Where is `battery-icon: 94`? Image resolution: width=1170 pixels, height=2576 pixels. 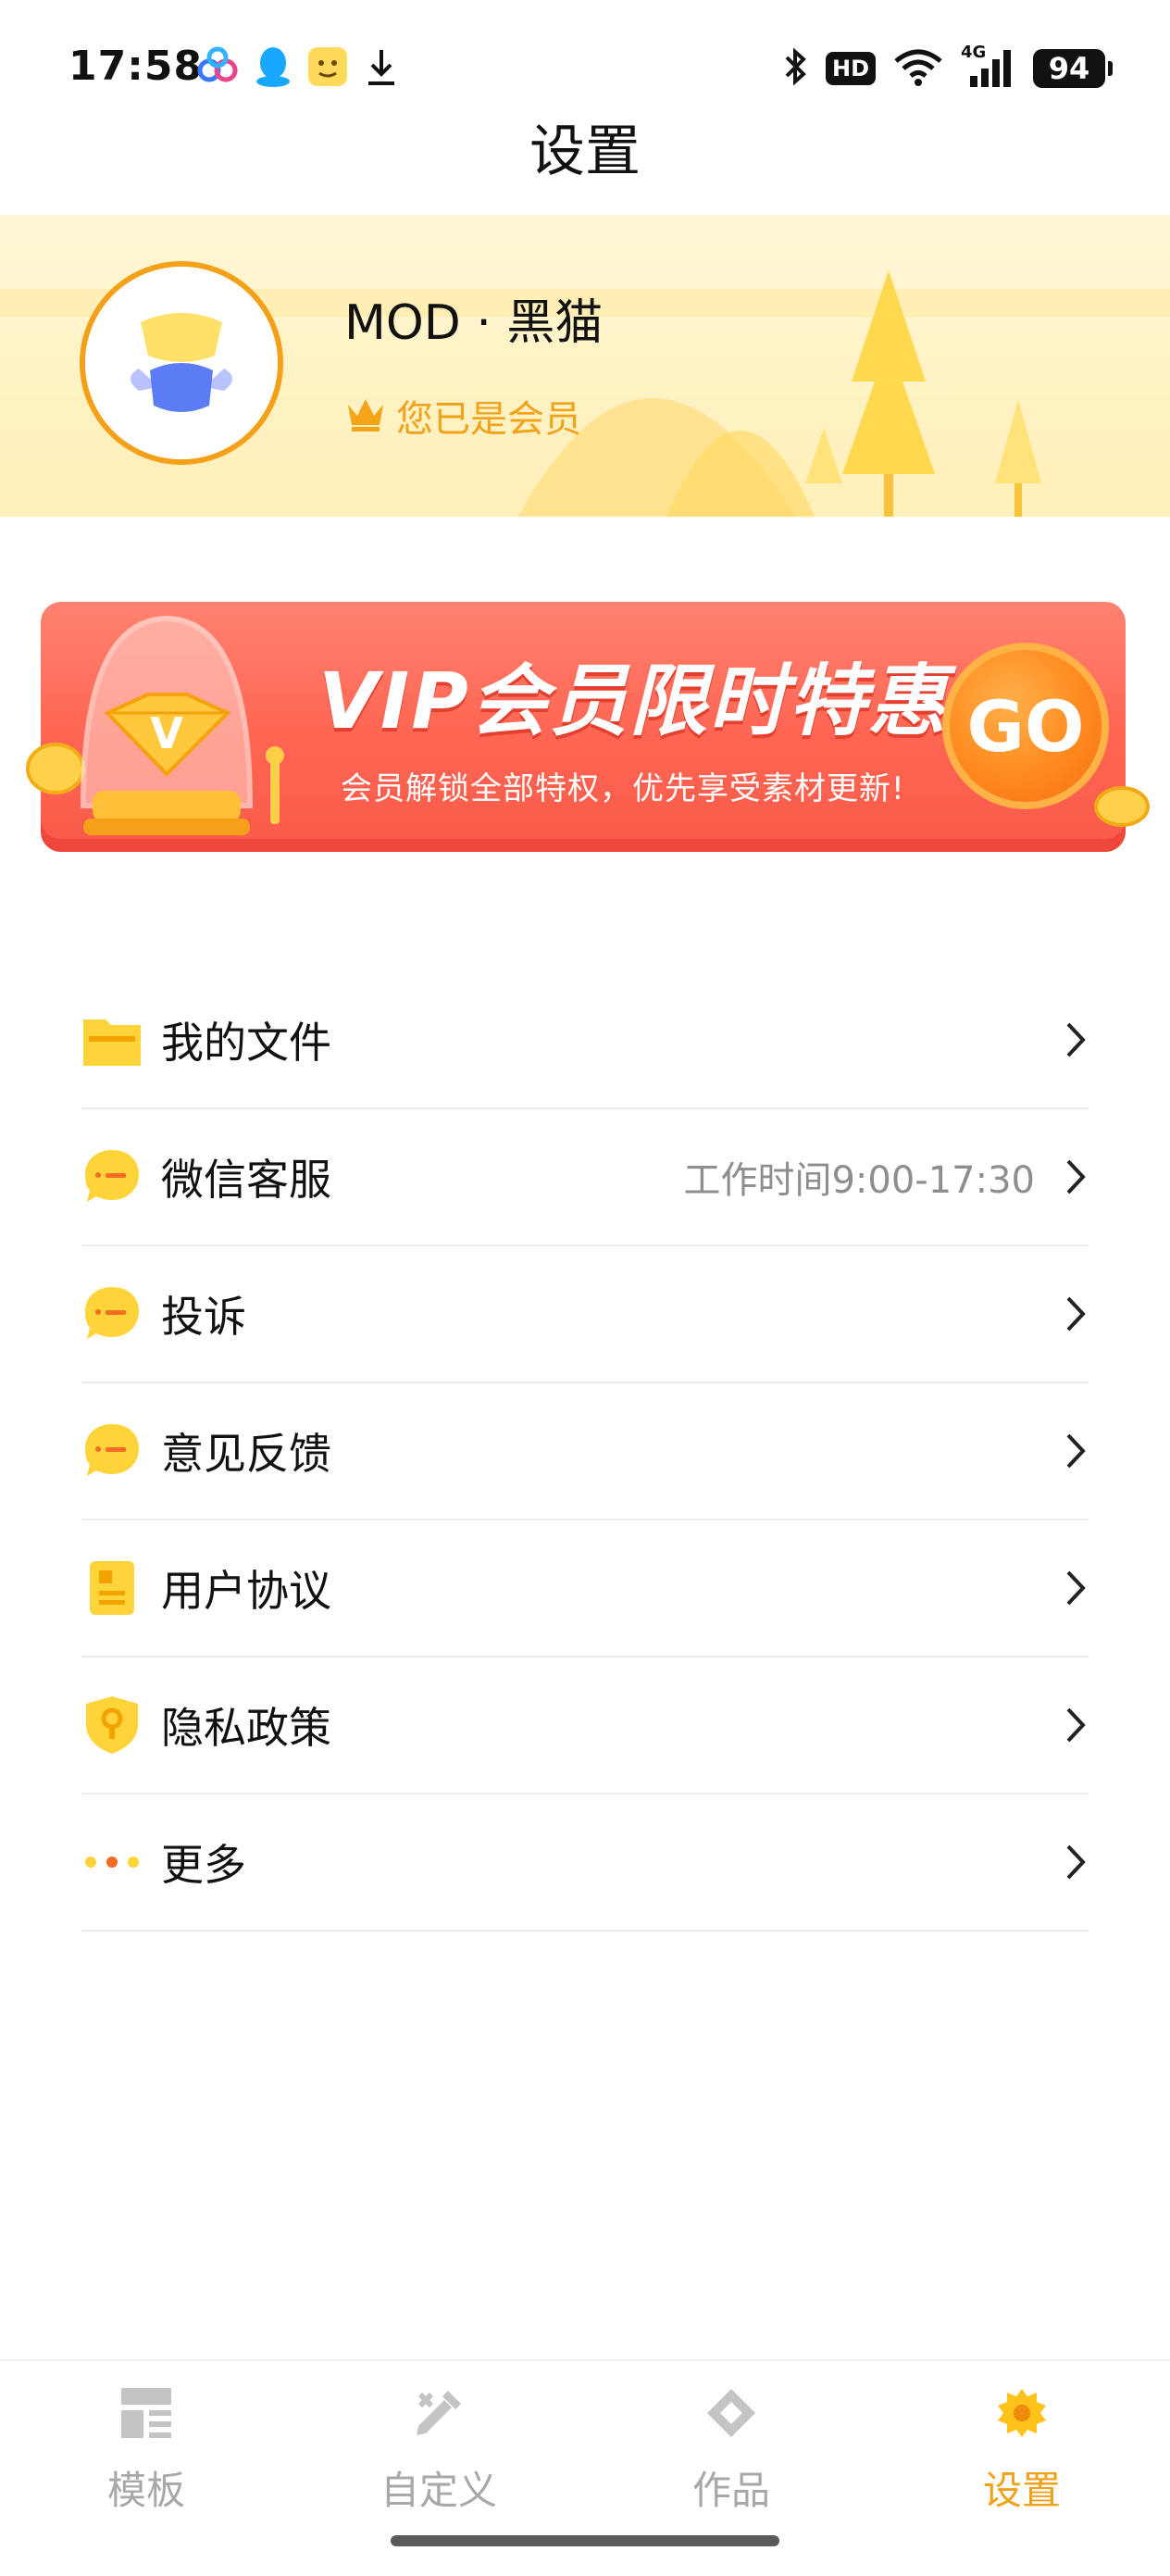 battery-icon: 94 is located at coordinates (1073, 68).